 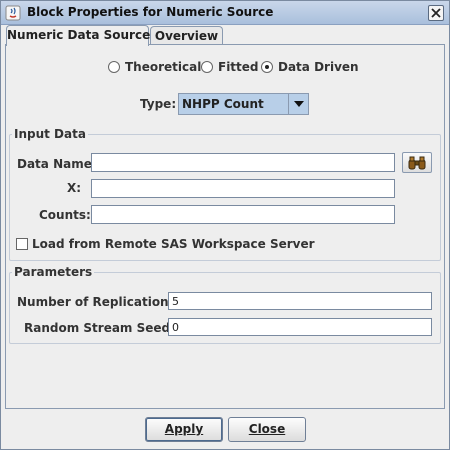 What do you see at coordinates (318, 67) in the screenshot?
I see `radio-label: Data Driven` at bounding box center [318, 67].